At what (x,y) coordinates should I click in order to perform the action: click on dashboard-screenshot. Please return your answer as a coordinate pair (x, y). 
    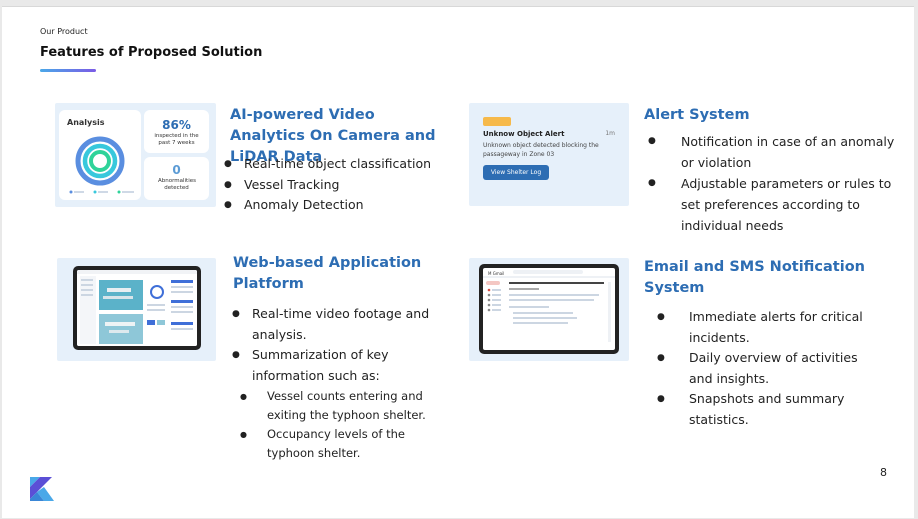
    Looking at the image, I should click on (137, 308).